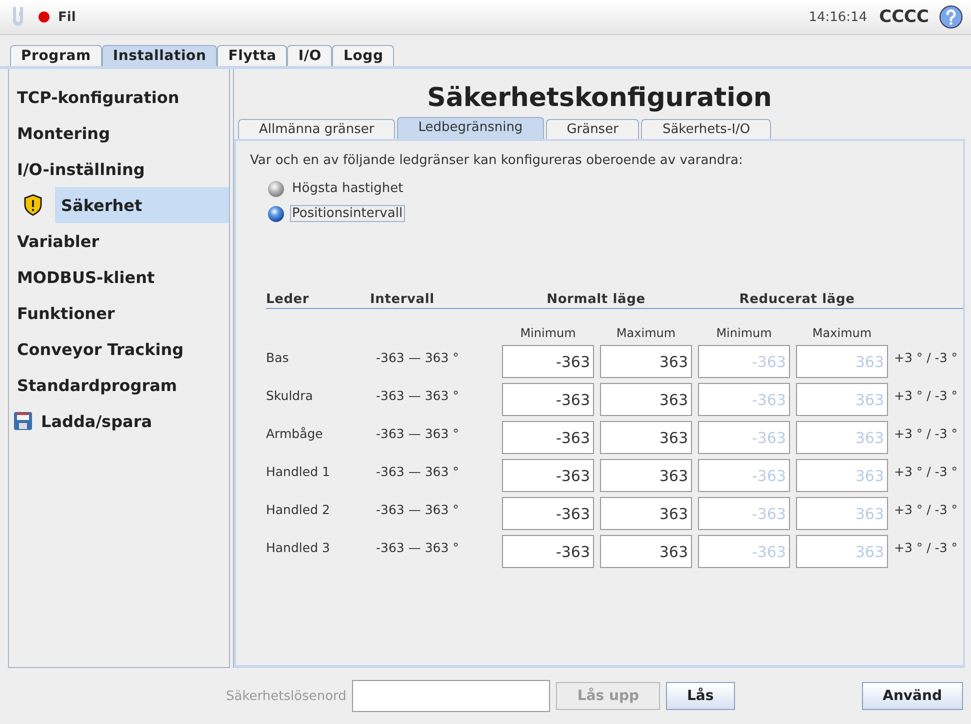 This screenshot has height=724, width=971. Describe the element at coordinates (67, 17) in the screenshot. I see `file-menu: Fil` at that location.